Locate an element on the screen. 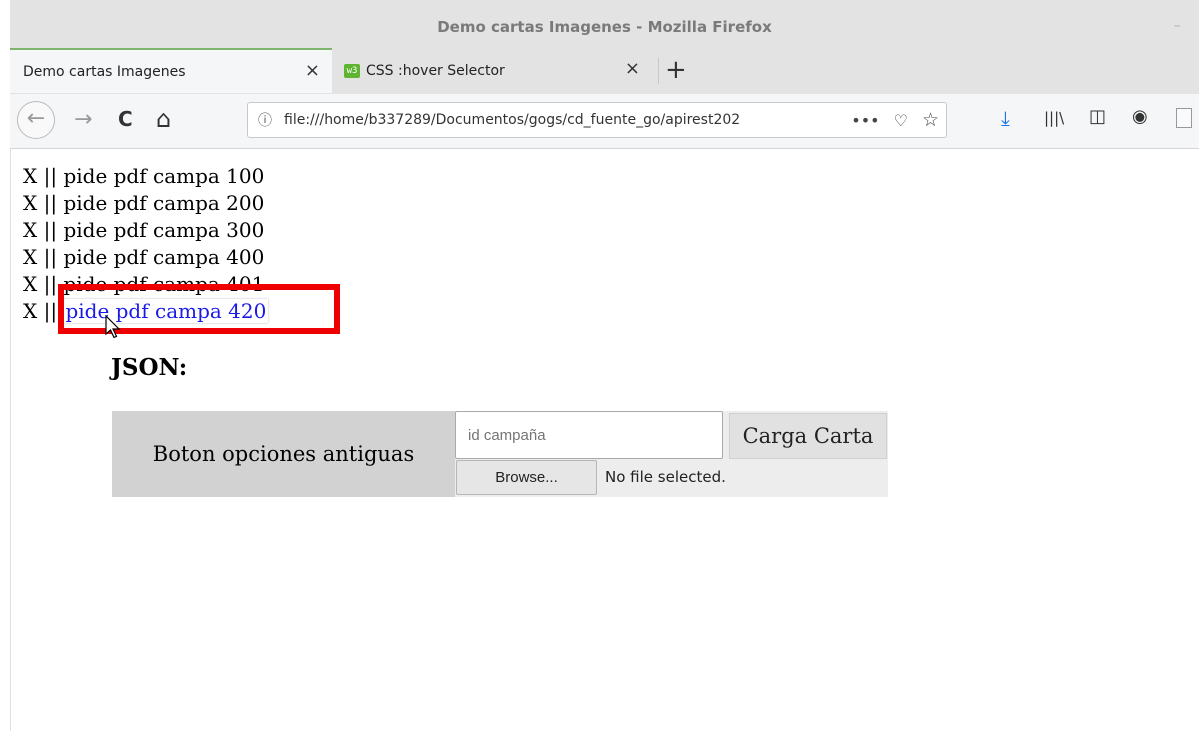 The image size is (1199, 731). w3schools-favicon-icon: w3 is located at coordinates (352, 70).